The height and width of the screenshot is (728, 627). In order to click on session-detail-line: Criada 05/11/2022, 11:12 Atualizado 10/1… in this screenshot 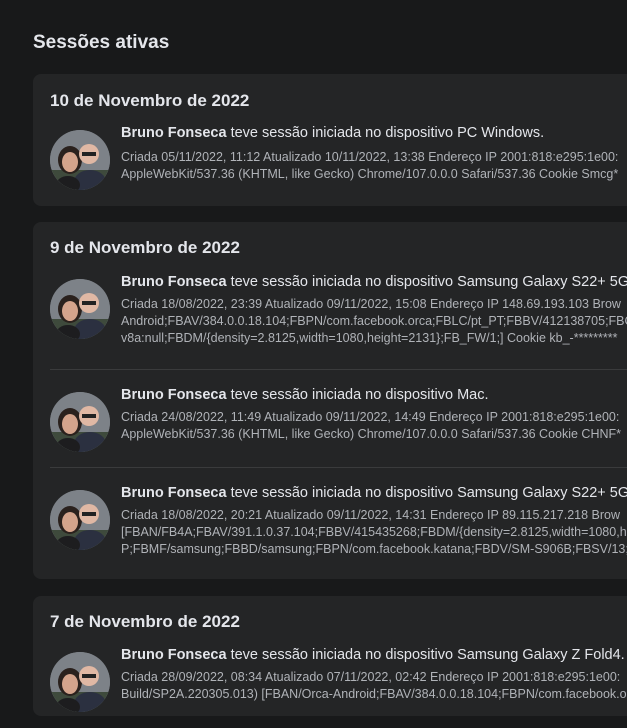, I will do `click(370, 157)`.